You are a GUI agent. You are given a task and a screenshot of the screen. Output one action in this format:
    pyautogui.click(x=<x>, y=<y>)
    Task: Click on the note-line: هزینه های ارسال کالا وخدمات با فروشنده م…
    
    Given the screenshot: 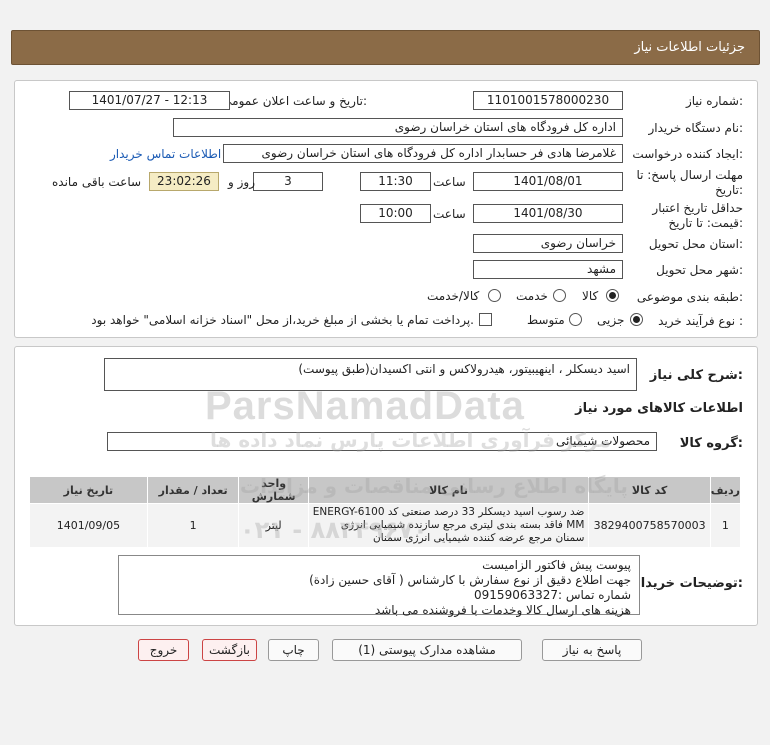 What is the action you would take?
    pyautogui.click(x=502, y=610)
    